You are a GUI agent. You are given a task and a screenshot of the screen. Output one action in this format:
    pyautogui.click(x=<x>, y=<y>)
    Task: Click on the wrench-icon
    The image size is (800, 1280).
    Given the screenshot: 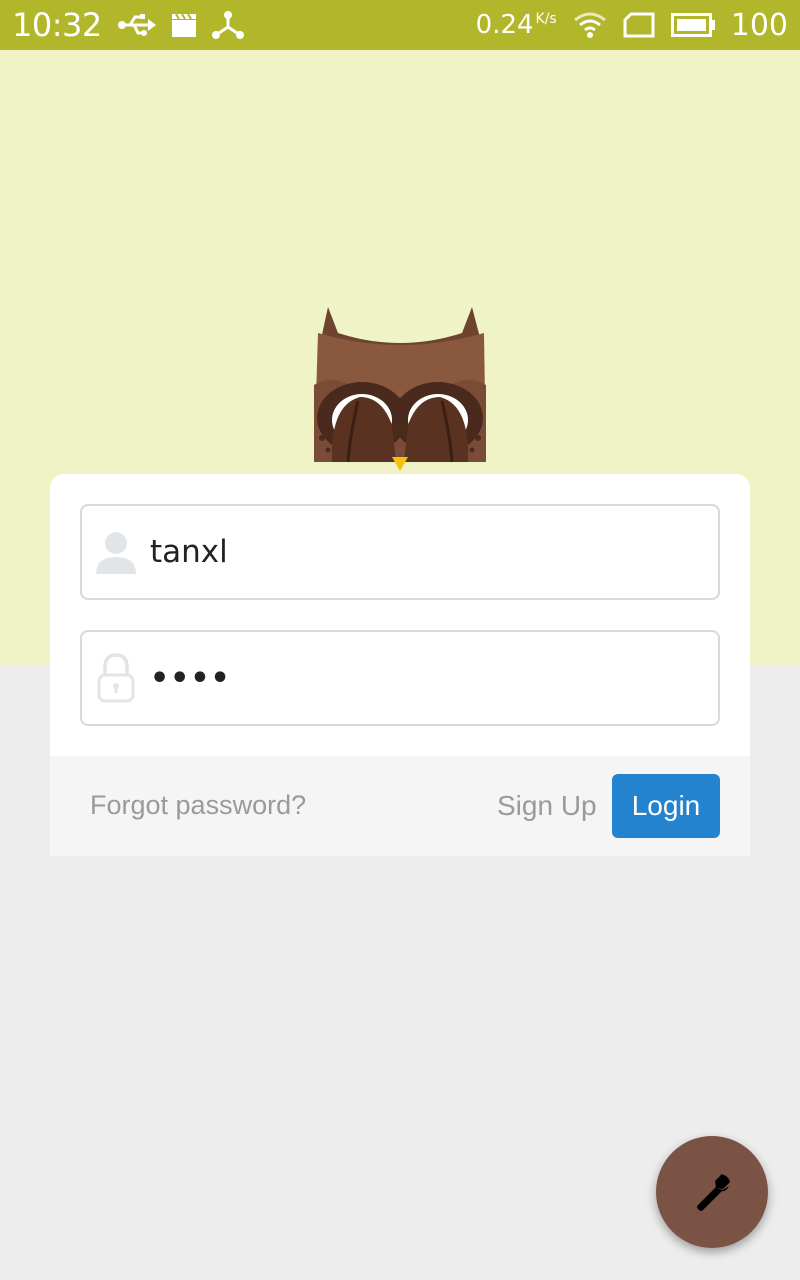 What is the action you would take?
    pyautogui.click(x=713, y=1192)
    